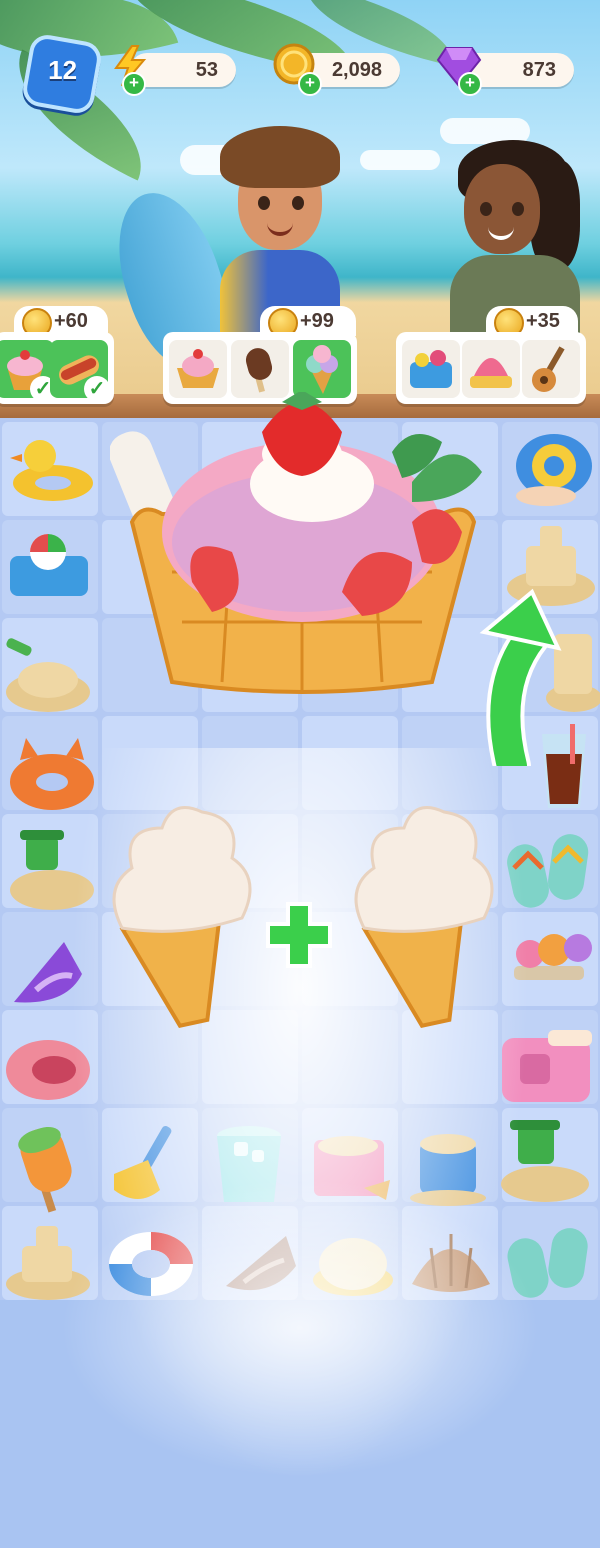 Image resolution: width=600 pixels, height=1548 pixels. I want to click on sand-shovel-item, so click(48, 675).